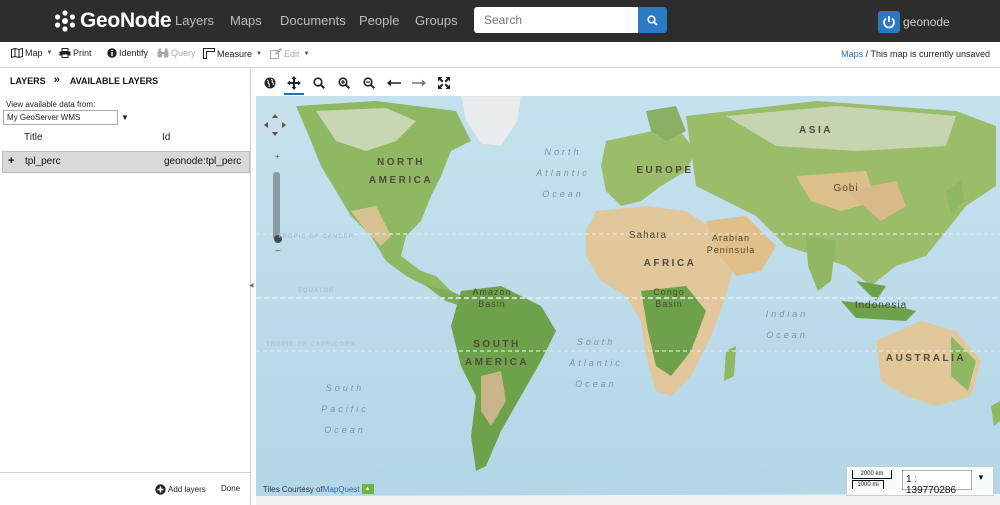 The width and height of the screenshot is (1000, 505). Describe the element at coordinates (497, 353) in the screenshot. I see `south-america-label: SOUTH AMERICA` at that location.